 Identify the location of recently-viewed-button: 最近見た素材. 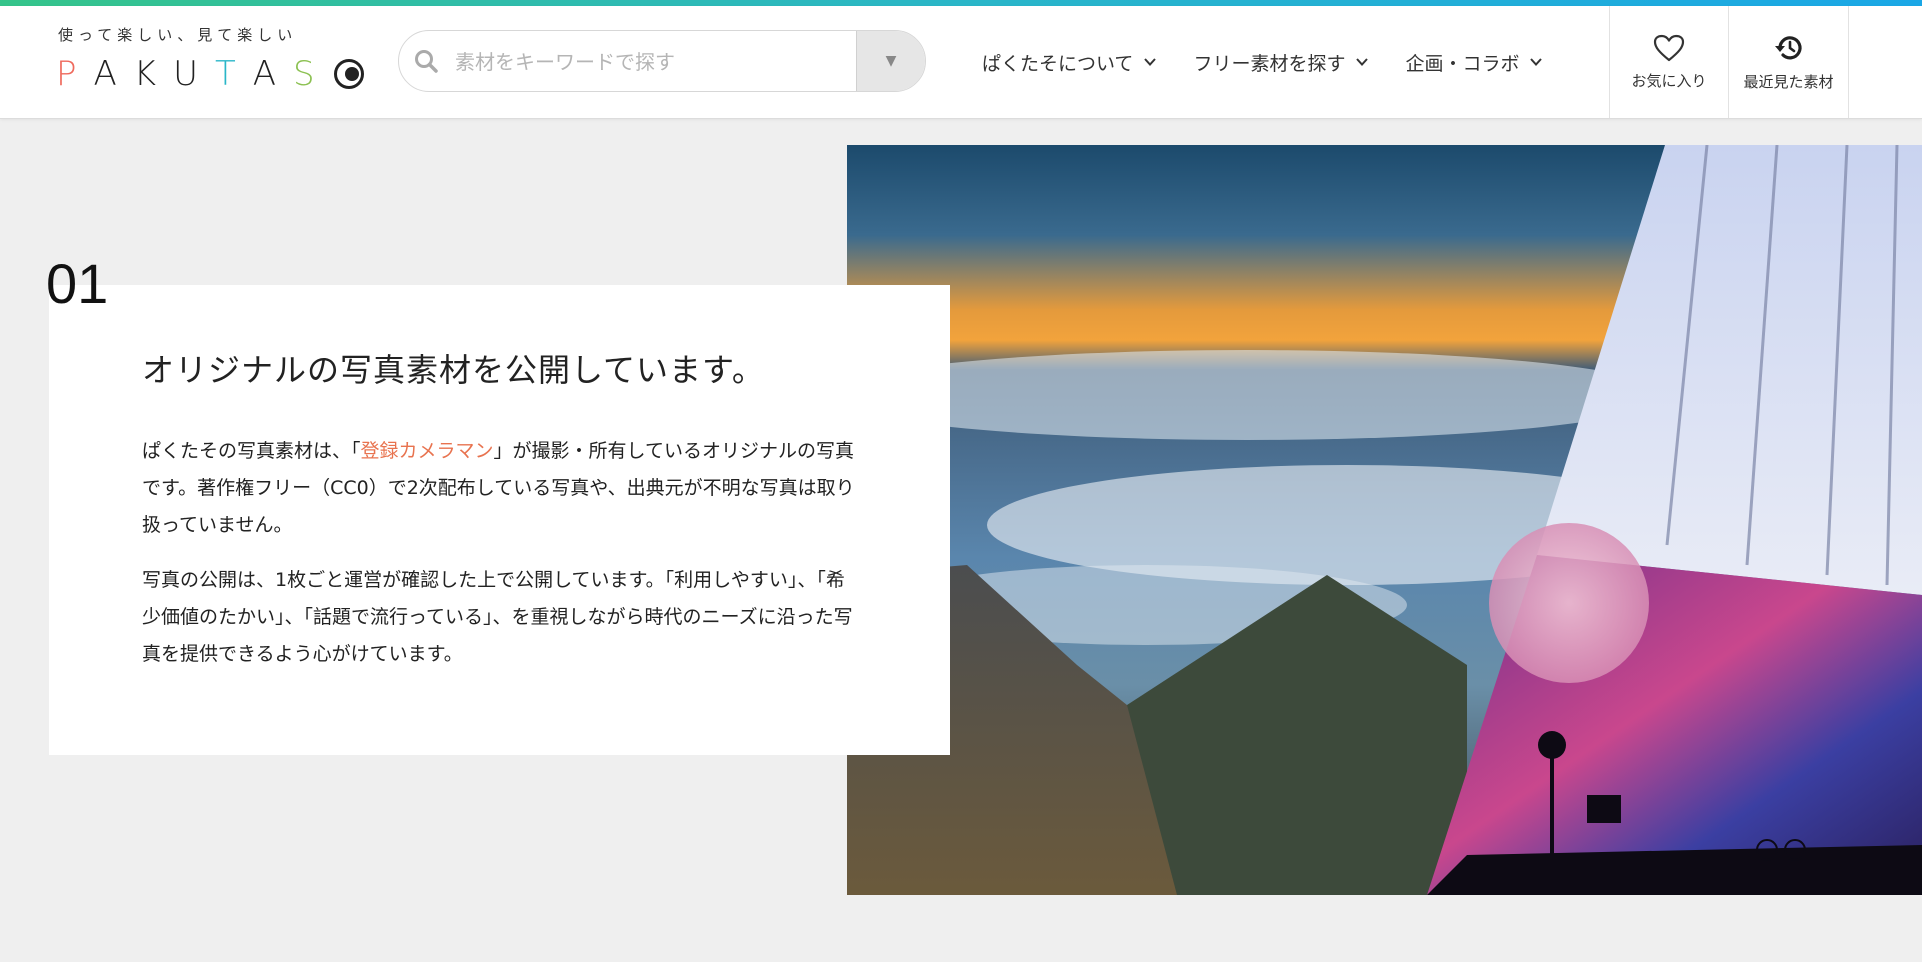
(1788, 62).